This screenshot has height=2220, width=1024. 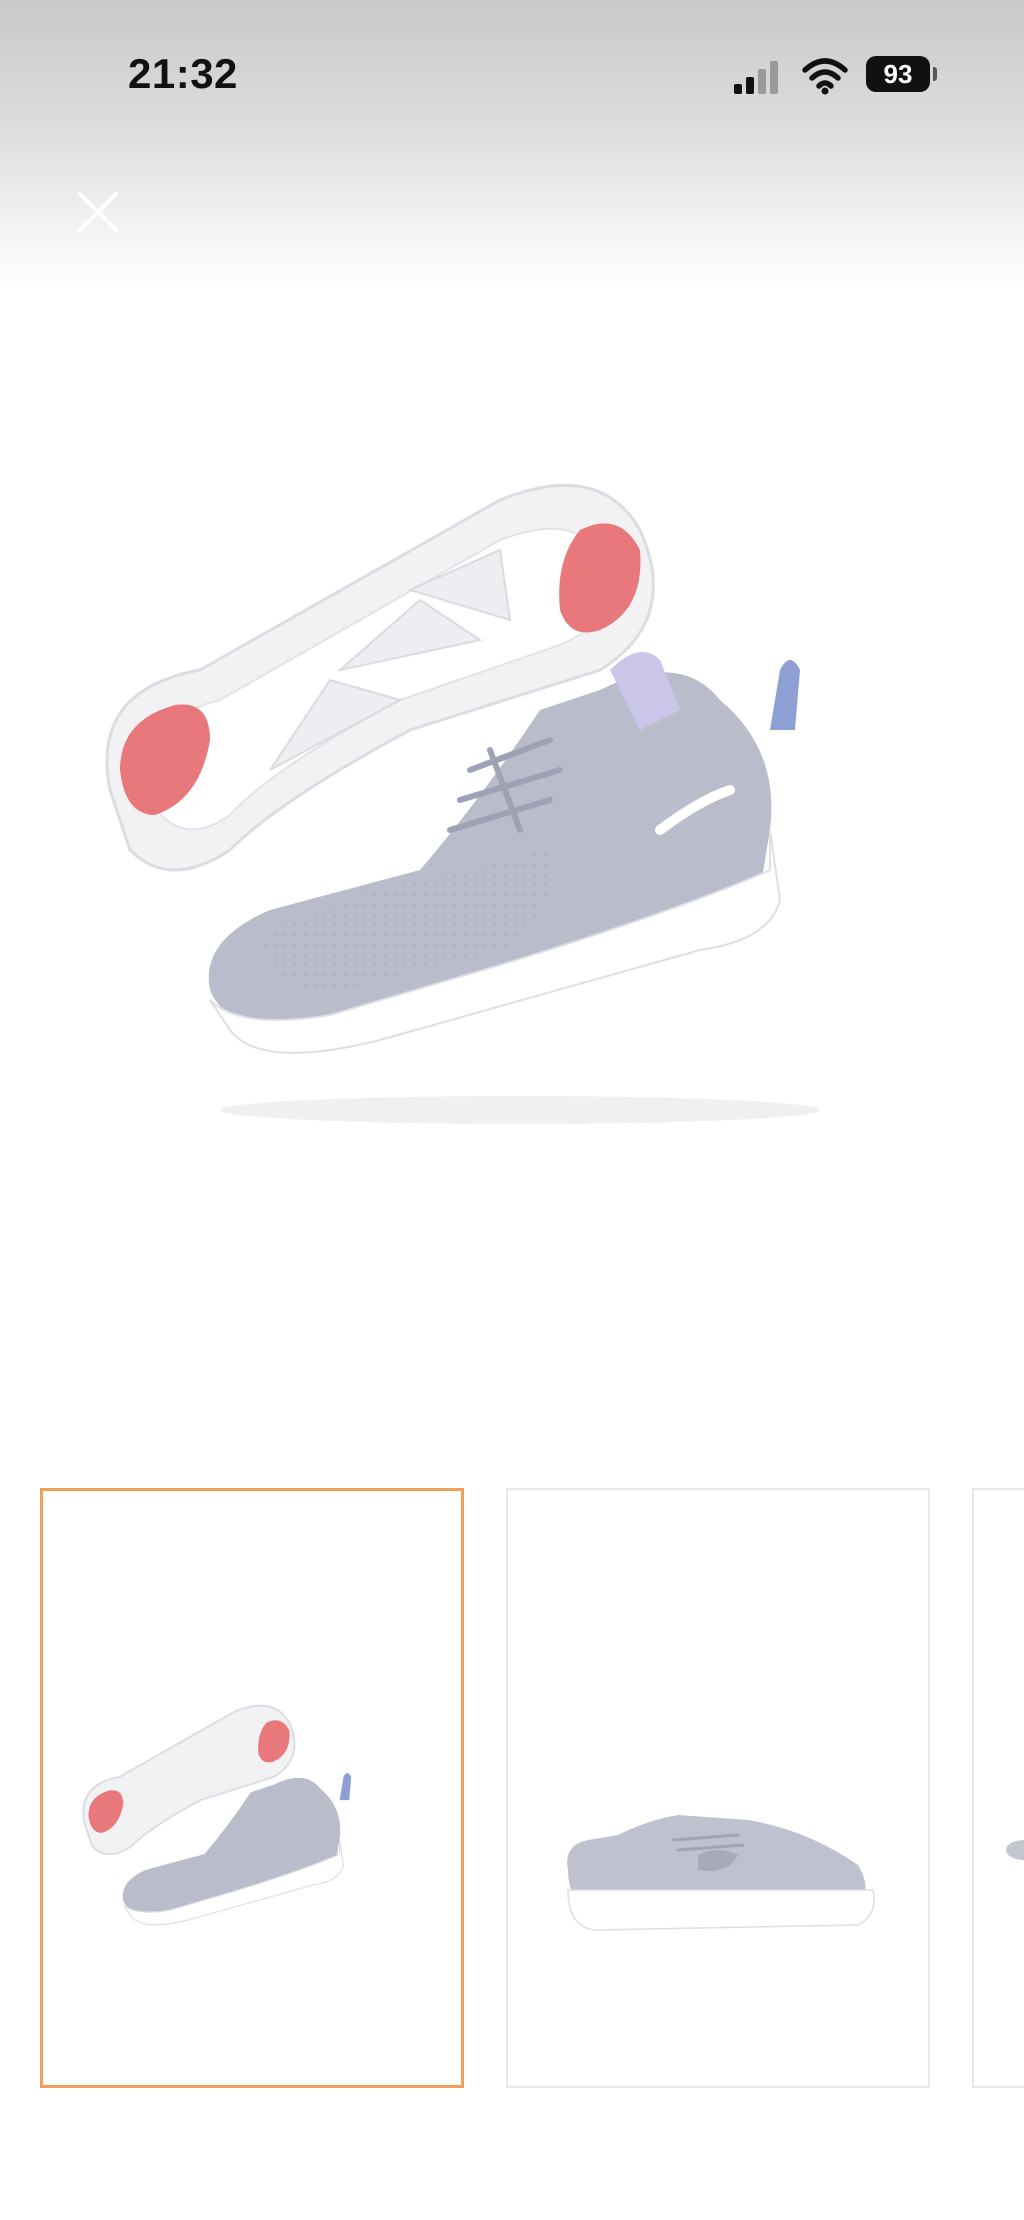 I want to click on close-button, so click(x=98, y=212).